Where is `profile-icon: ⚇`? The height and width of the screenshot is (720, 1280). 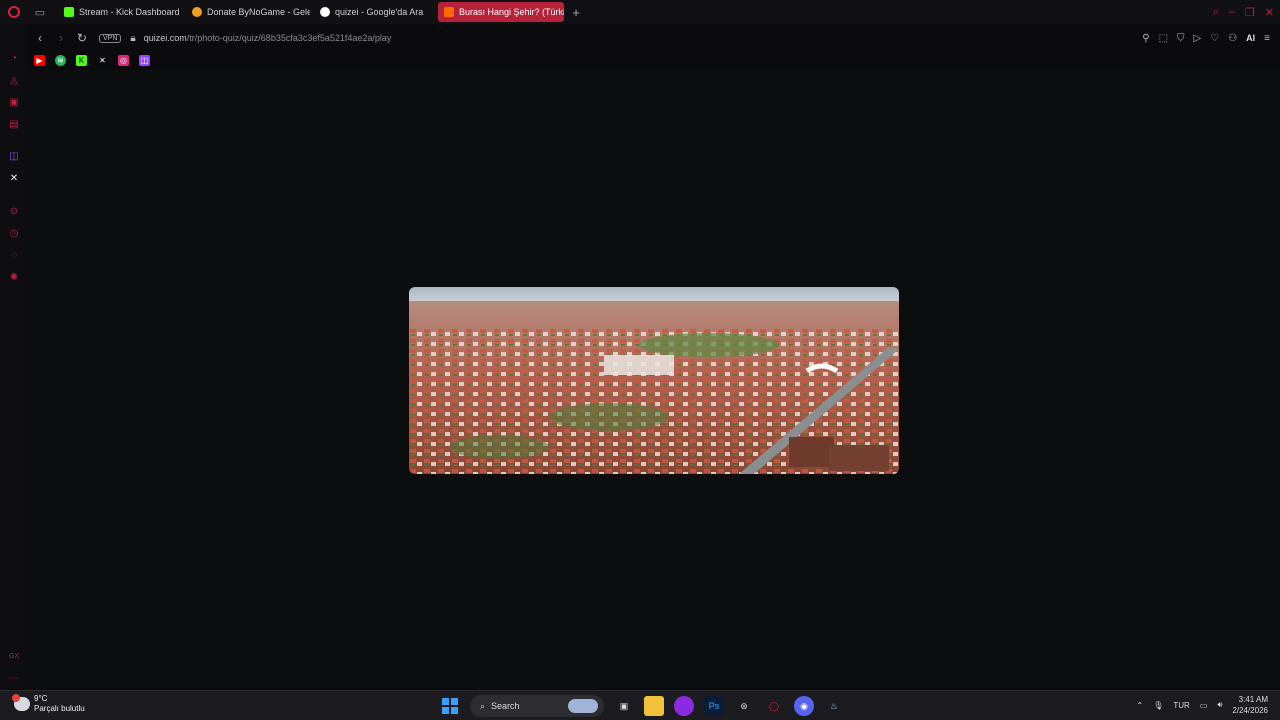
profile-icon: ⚇ is located at coordinates (1232, 38).